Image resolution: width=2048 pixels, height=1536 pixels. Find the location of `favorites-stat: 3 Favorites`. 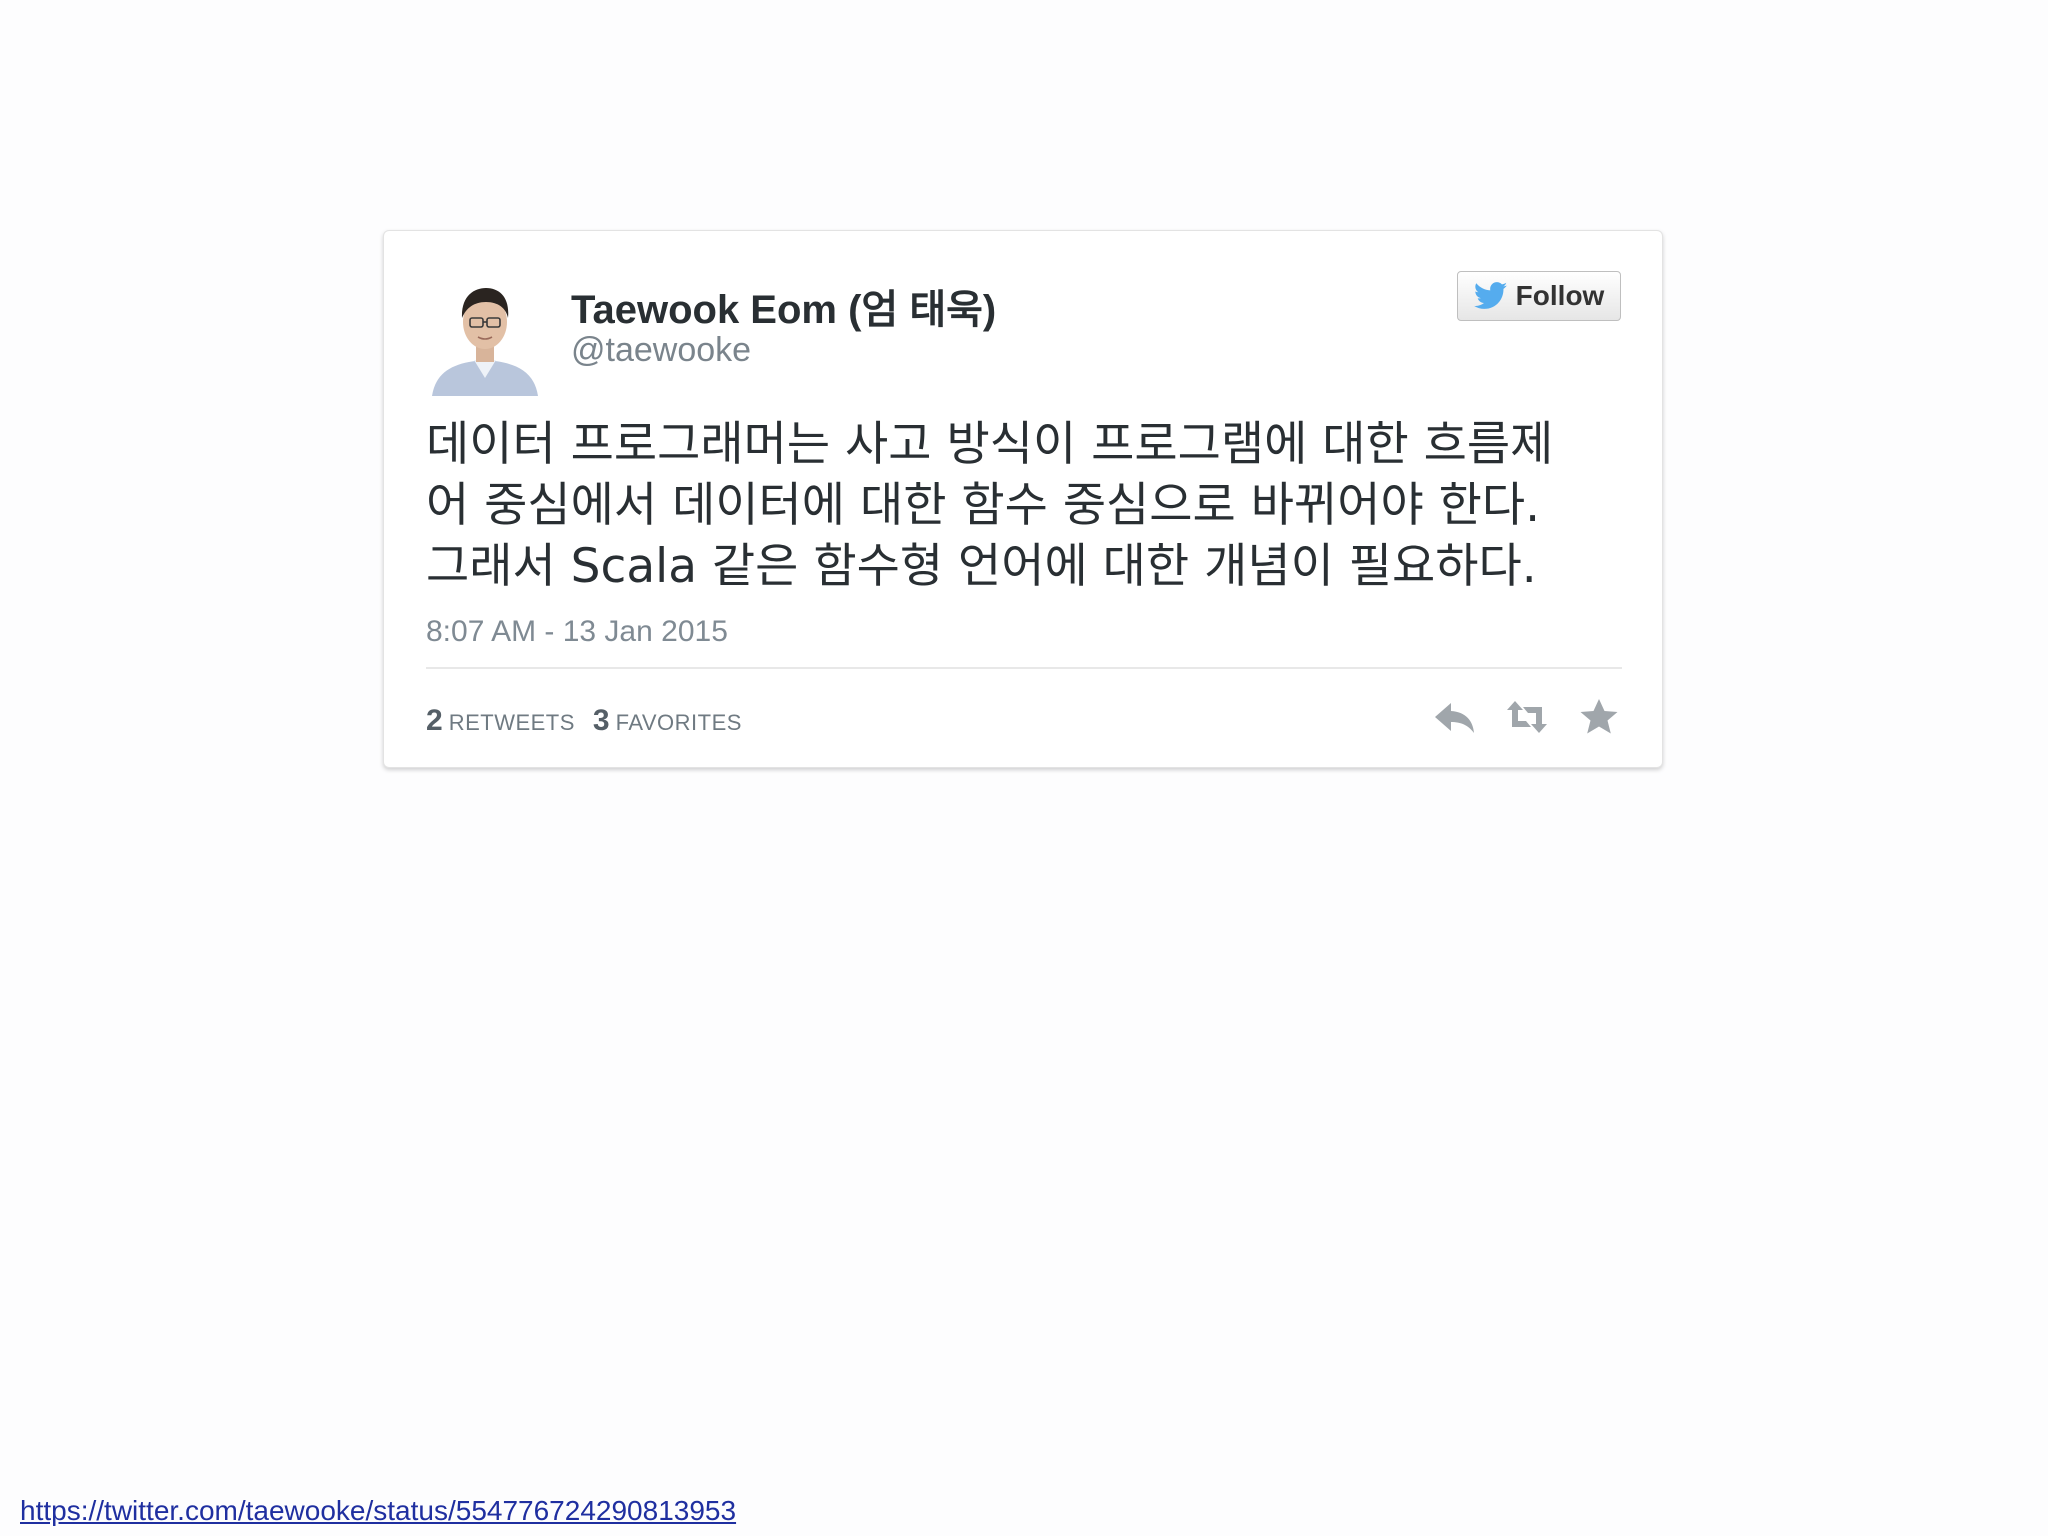

favorites-stat: 3 Favorites is located at coordinates (667, 721).